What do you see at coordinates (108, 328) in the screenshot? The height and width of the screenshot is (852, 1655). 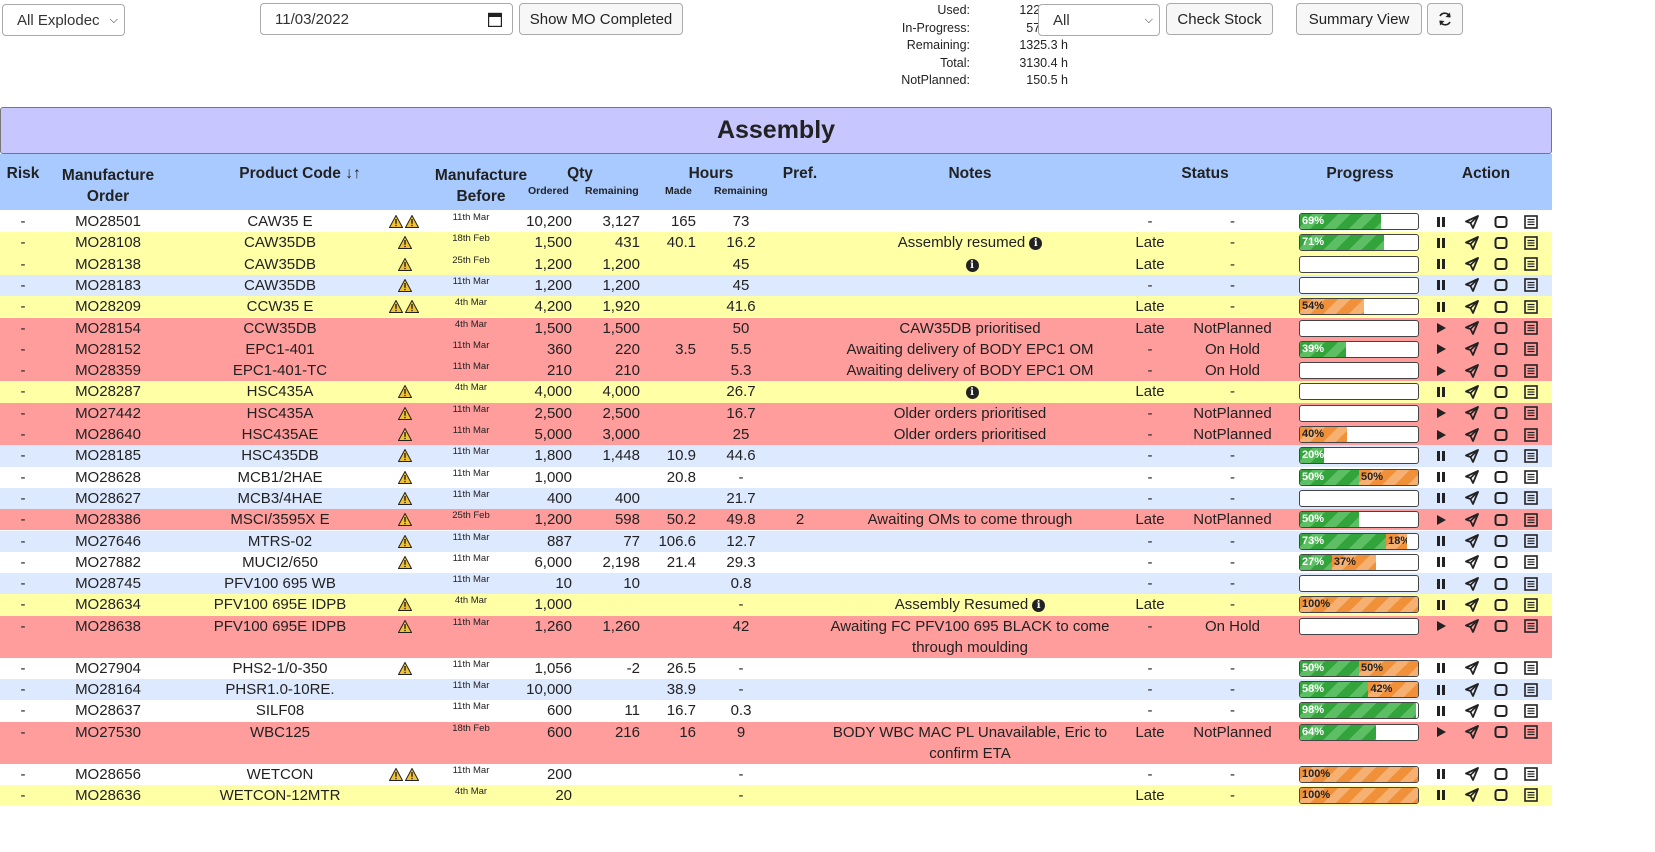 I see `manufacture-order-cell: MO28154` at bounding box center [108, 328].